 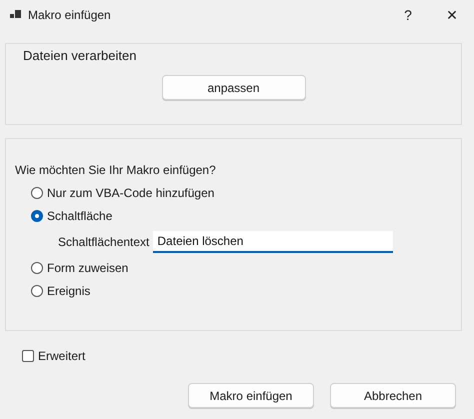 I want to click on radio-option: Ereignis, so click(x=246, y=291).